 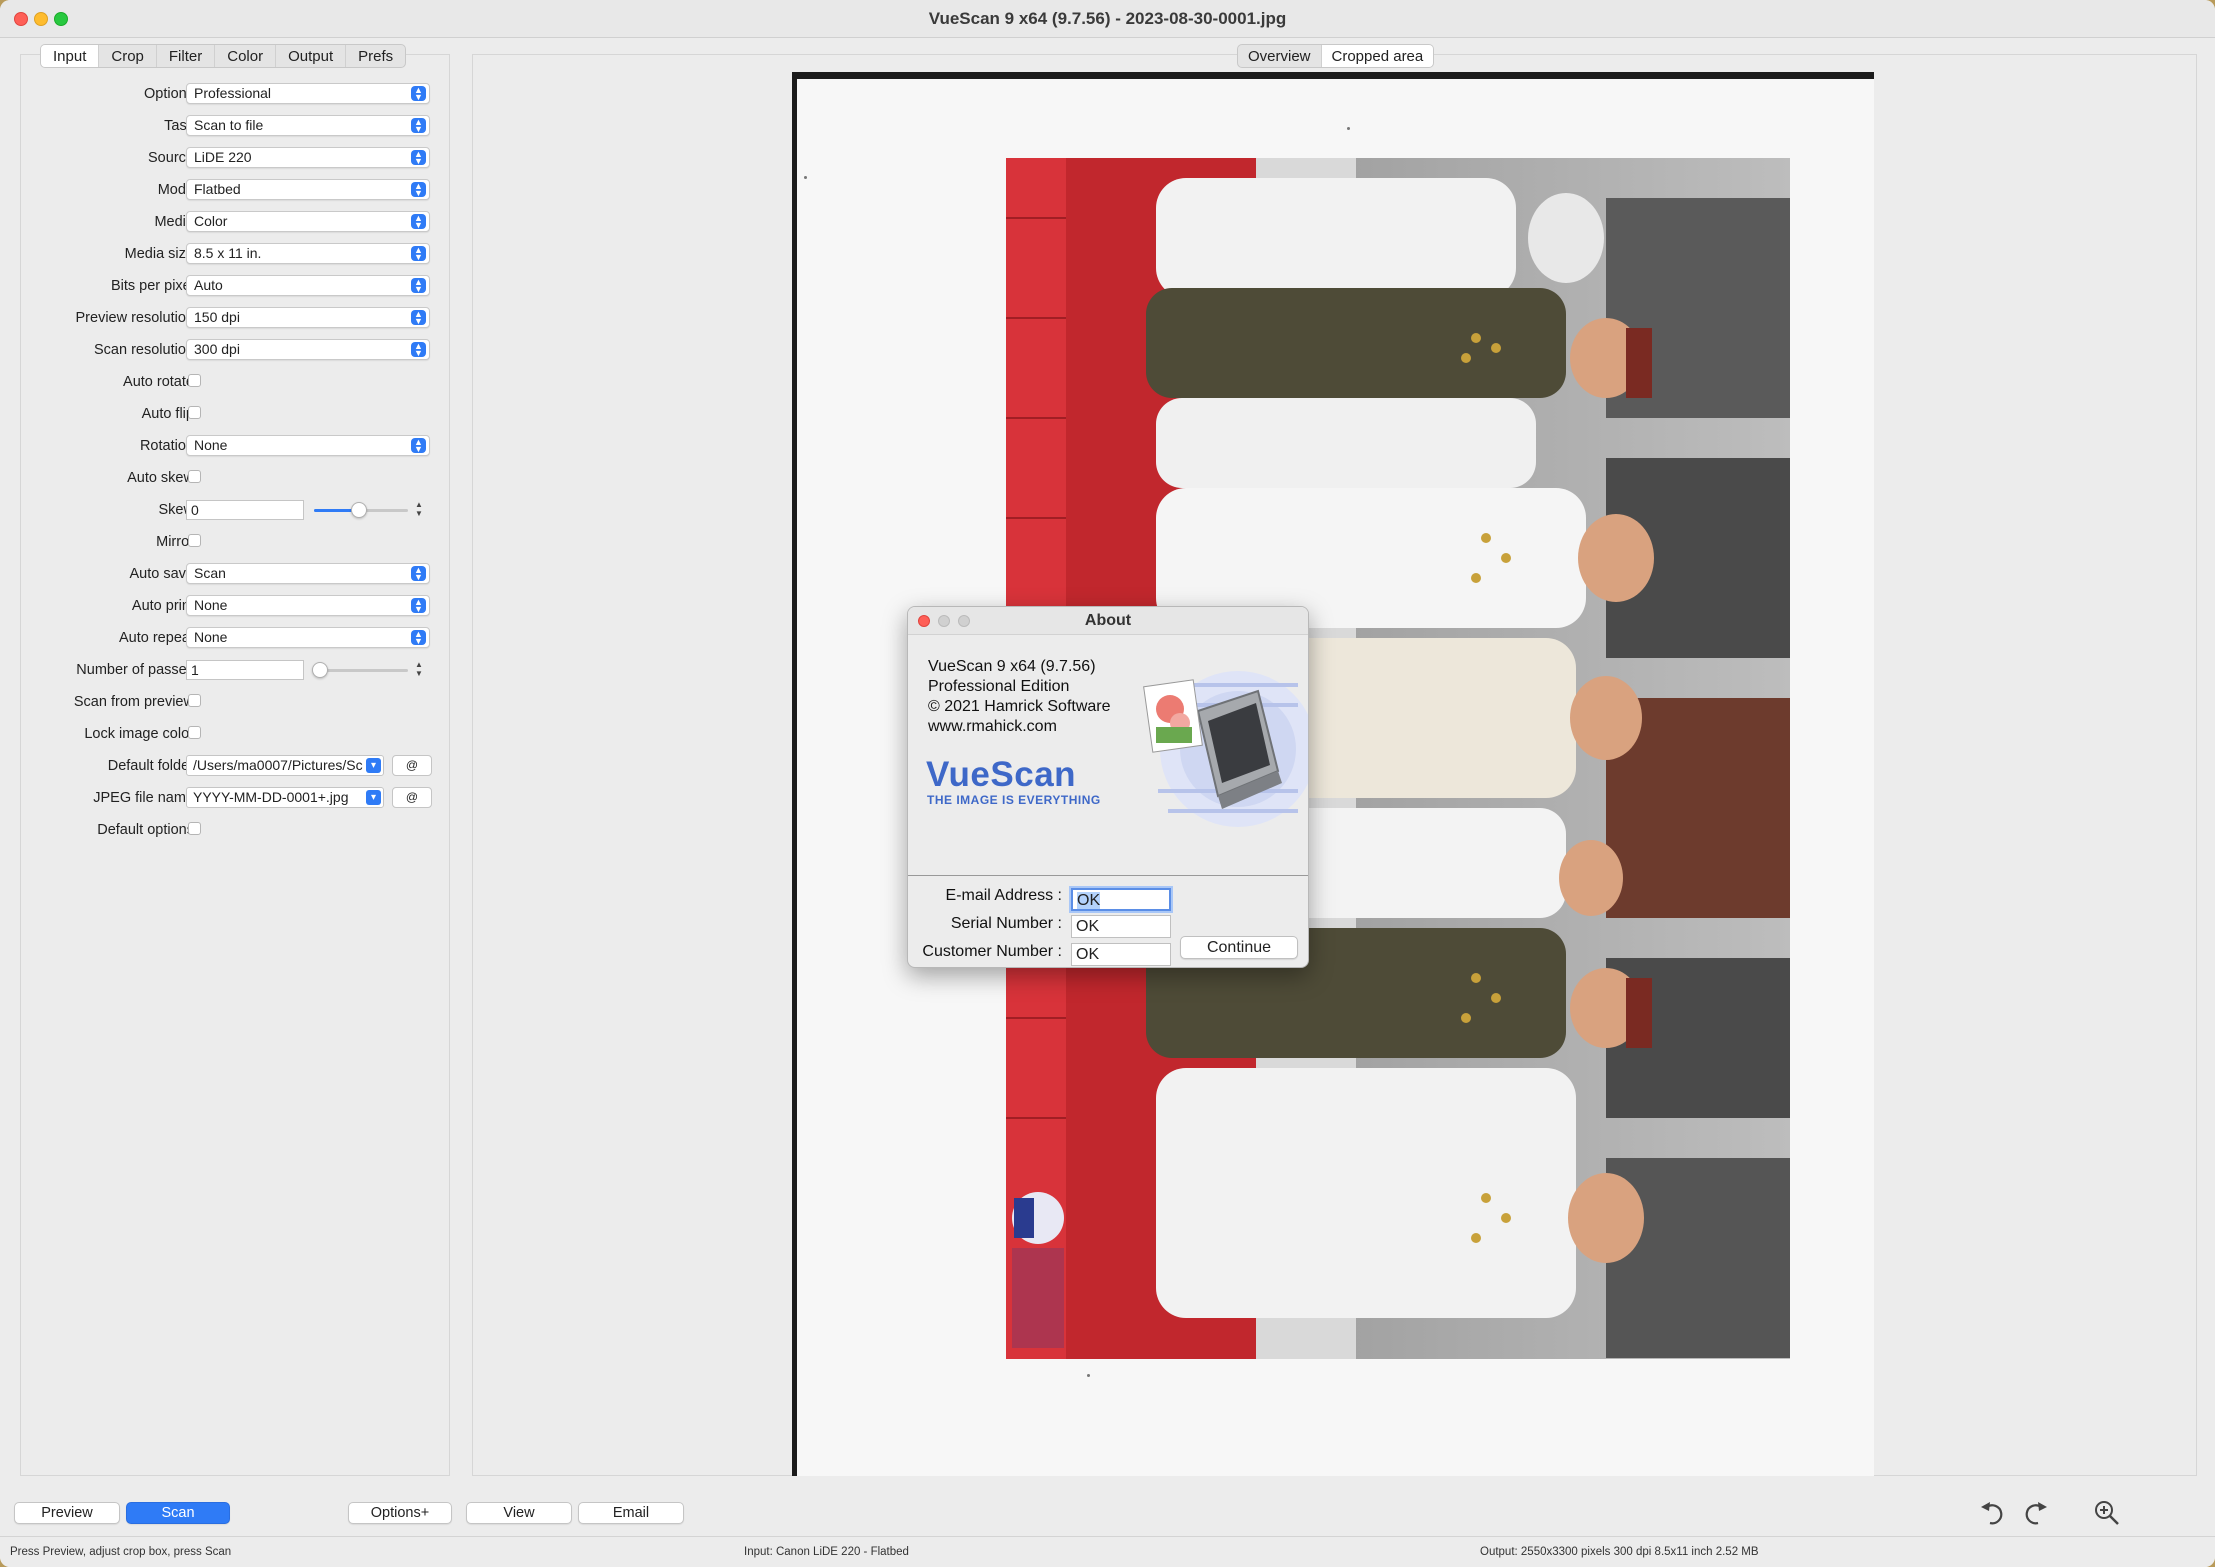 I want to click on scan-button: Scan, so click(x=178, y=1513).